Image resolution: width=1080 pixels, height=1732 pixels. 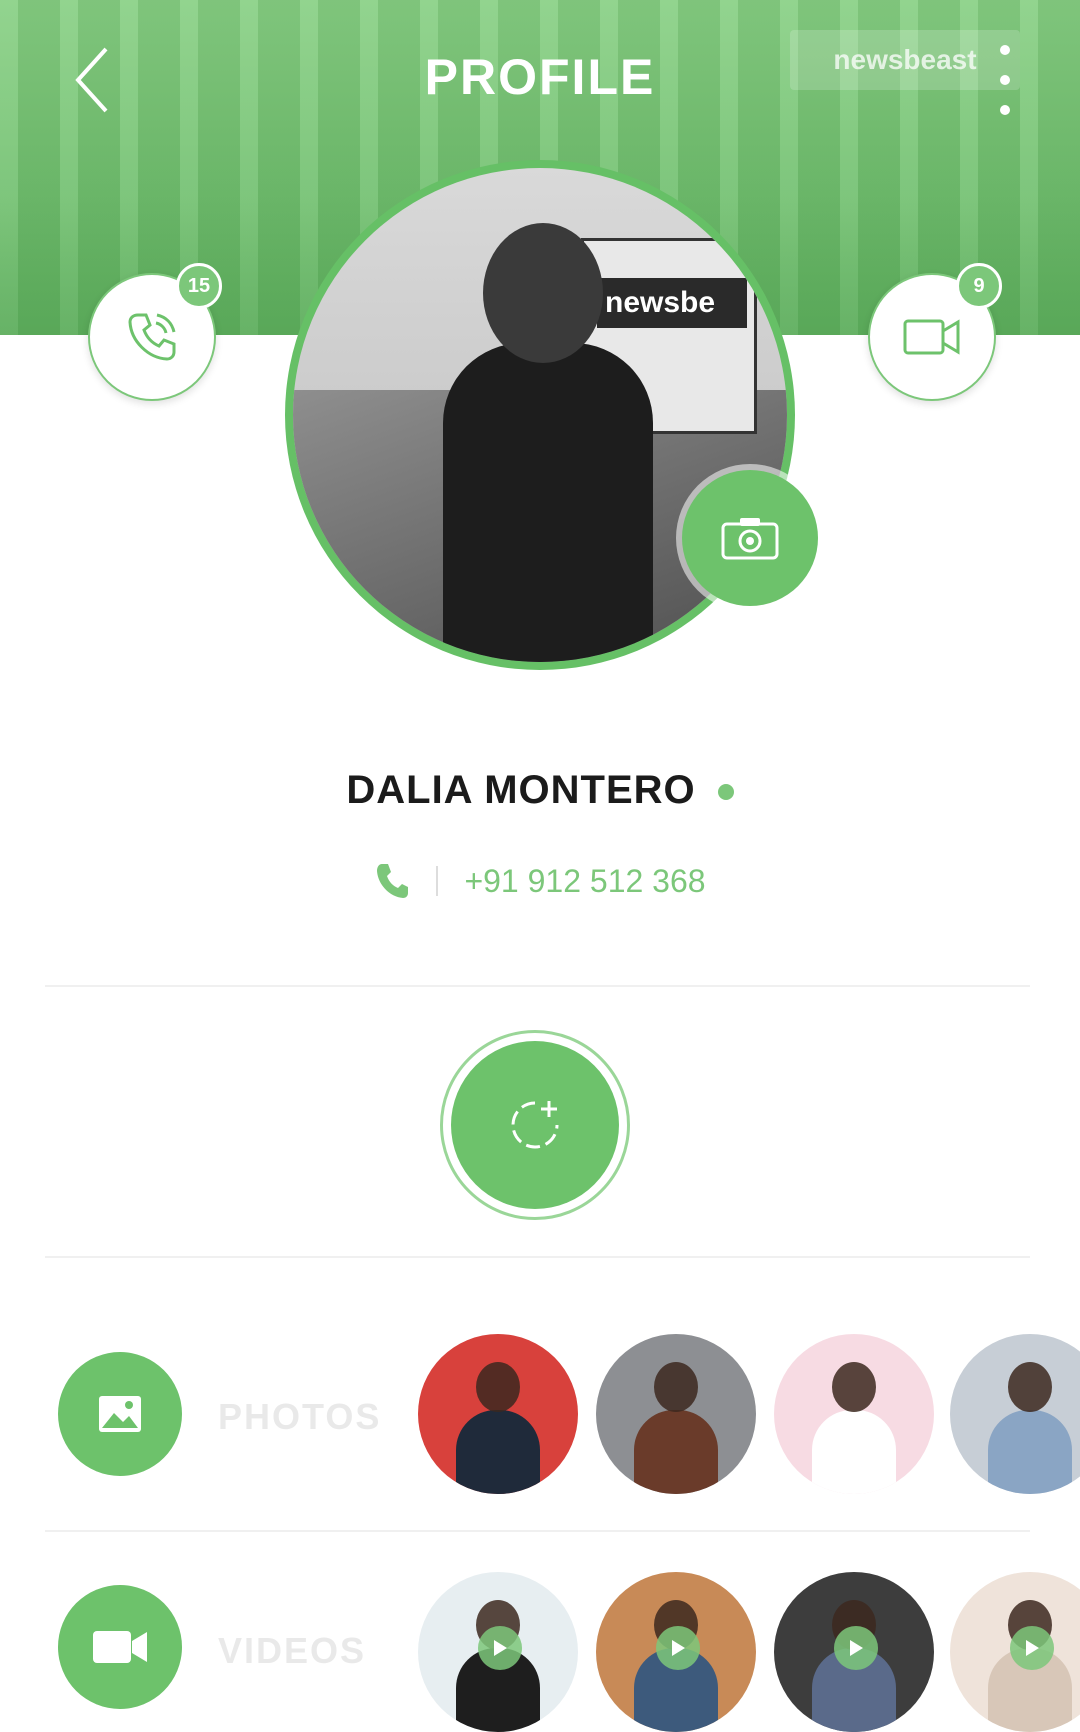 I want to click on video-call-log-button: 9, so click(x=935, y=332).